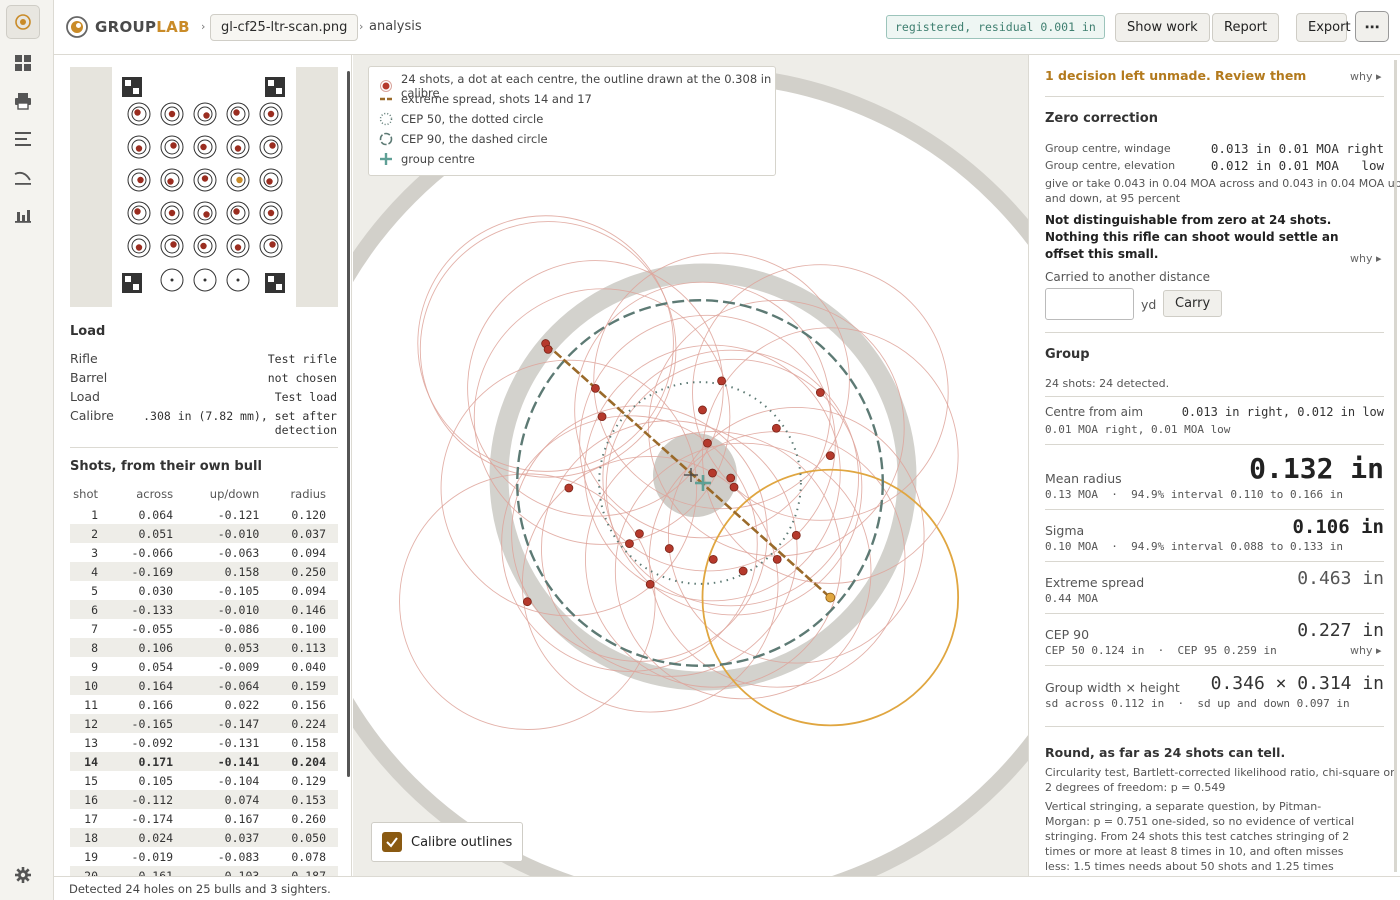  Describe the element at coordinates (152, 742) in the screenshot. I see `cell-across: -0.092` at that location.